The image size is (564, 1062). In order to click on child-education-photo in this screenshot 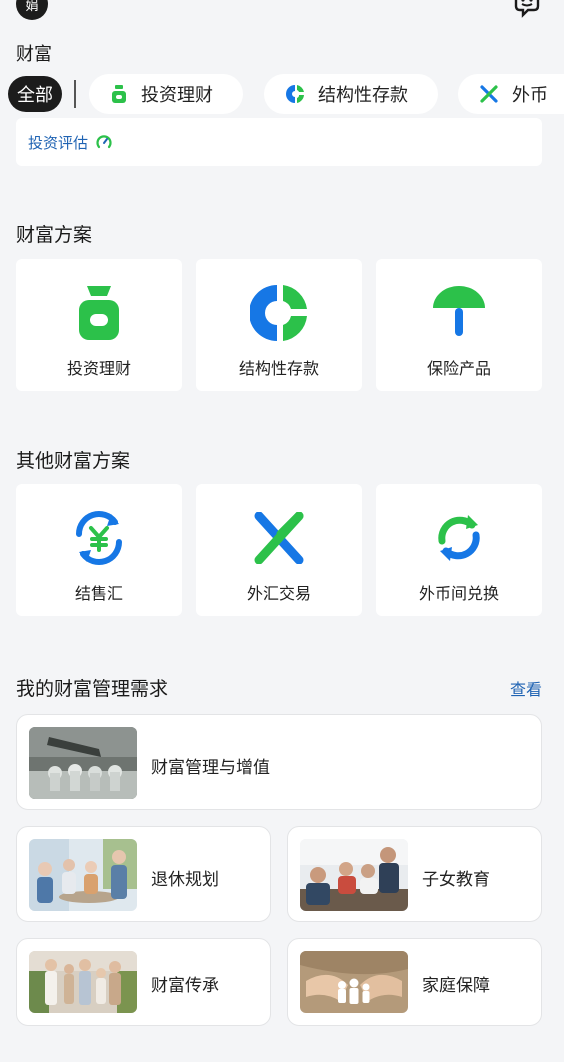, I will do `click(354, 875)`.